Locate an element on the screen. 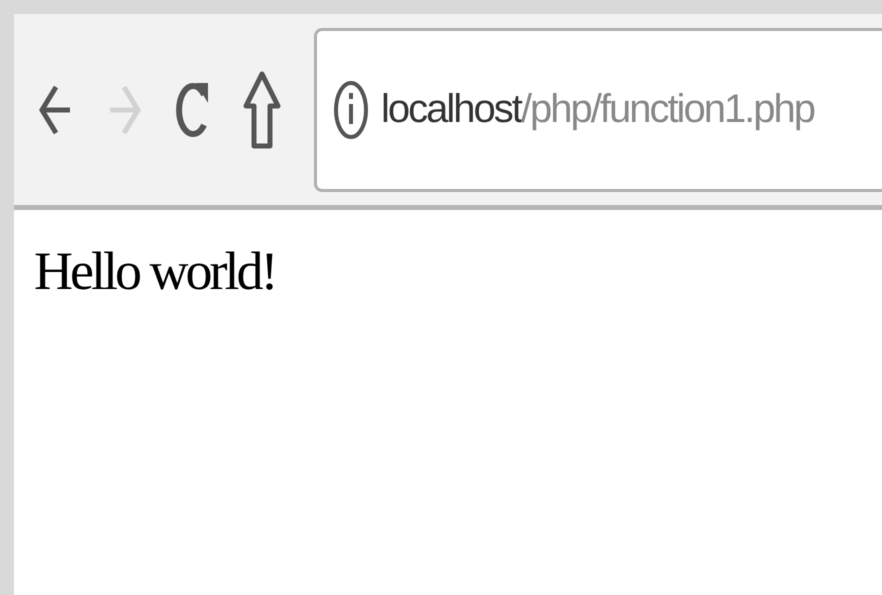 This screenshot has width=882, height=595. page-text: Hello world! is located at coordinates (155, 271).